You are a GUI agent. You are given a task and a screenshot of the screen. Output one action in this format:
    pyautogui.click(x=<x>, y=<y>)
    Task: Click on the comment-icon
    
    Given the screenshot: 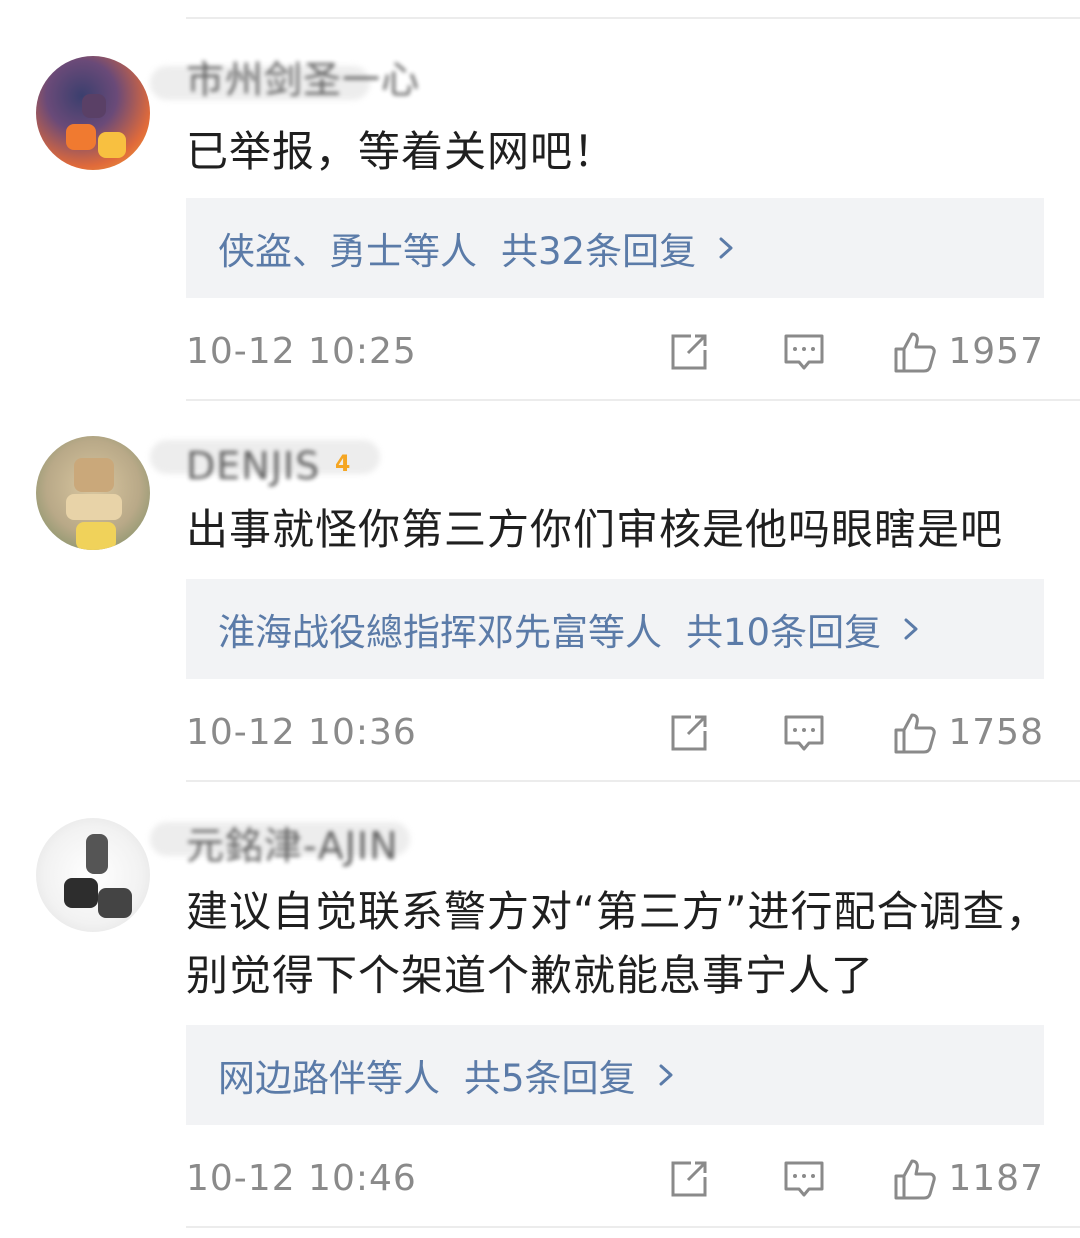 What is the action you would take?
    pyautogui.click(x=804, y=1179)
    